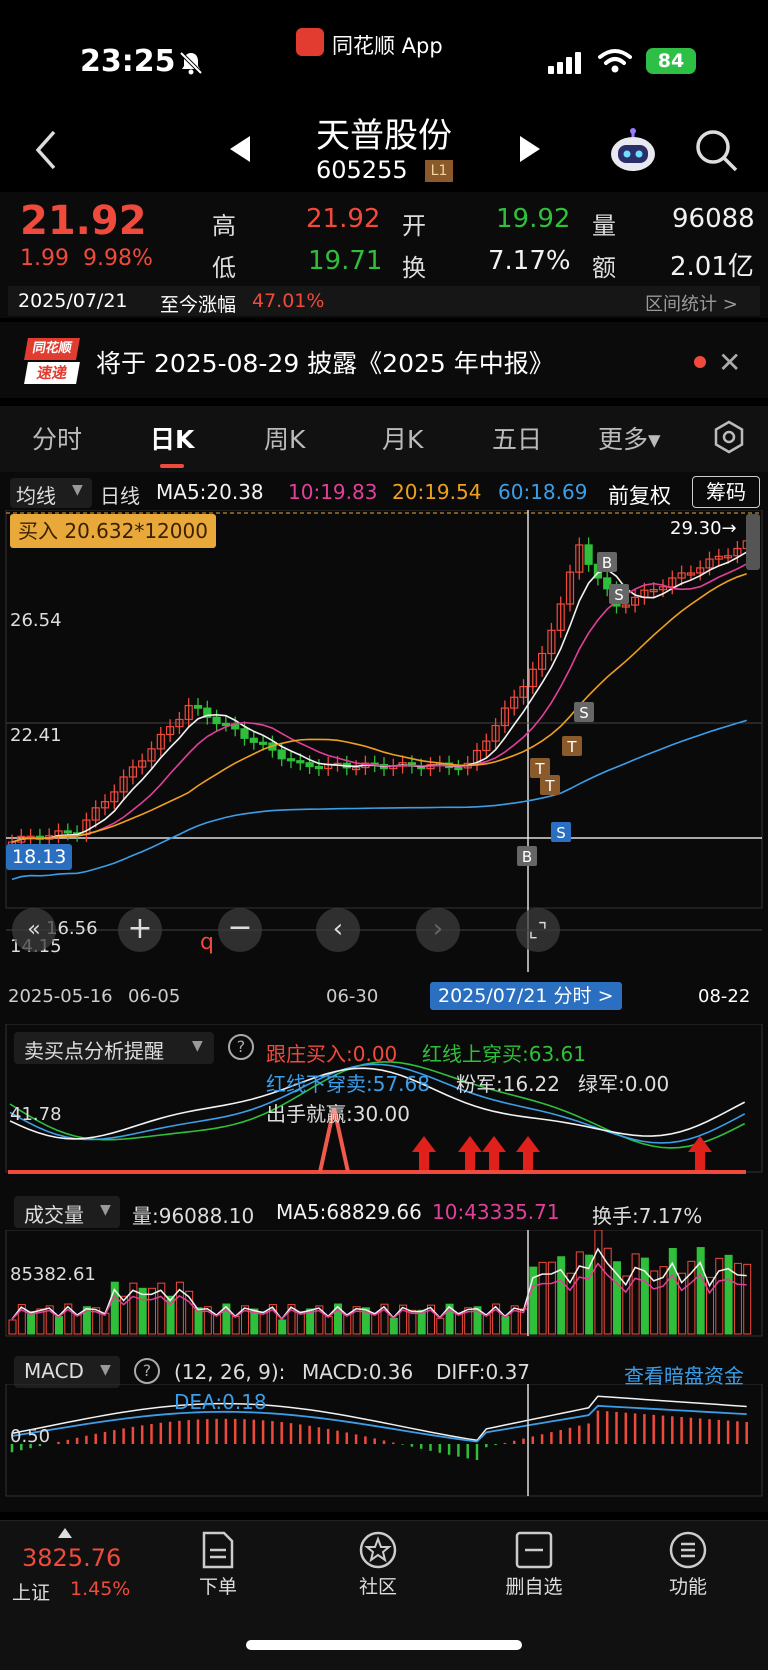  Describe the element at coordinates (384, 1441) in the screenshot. I see `macd-chart` at that location.